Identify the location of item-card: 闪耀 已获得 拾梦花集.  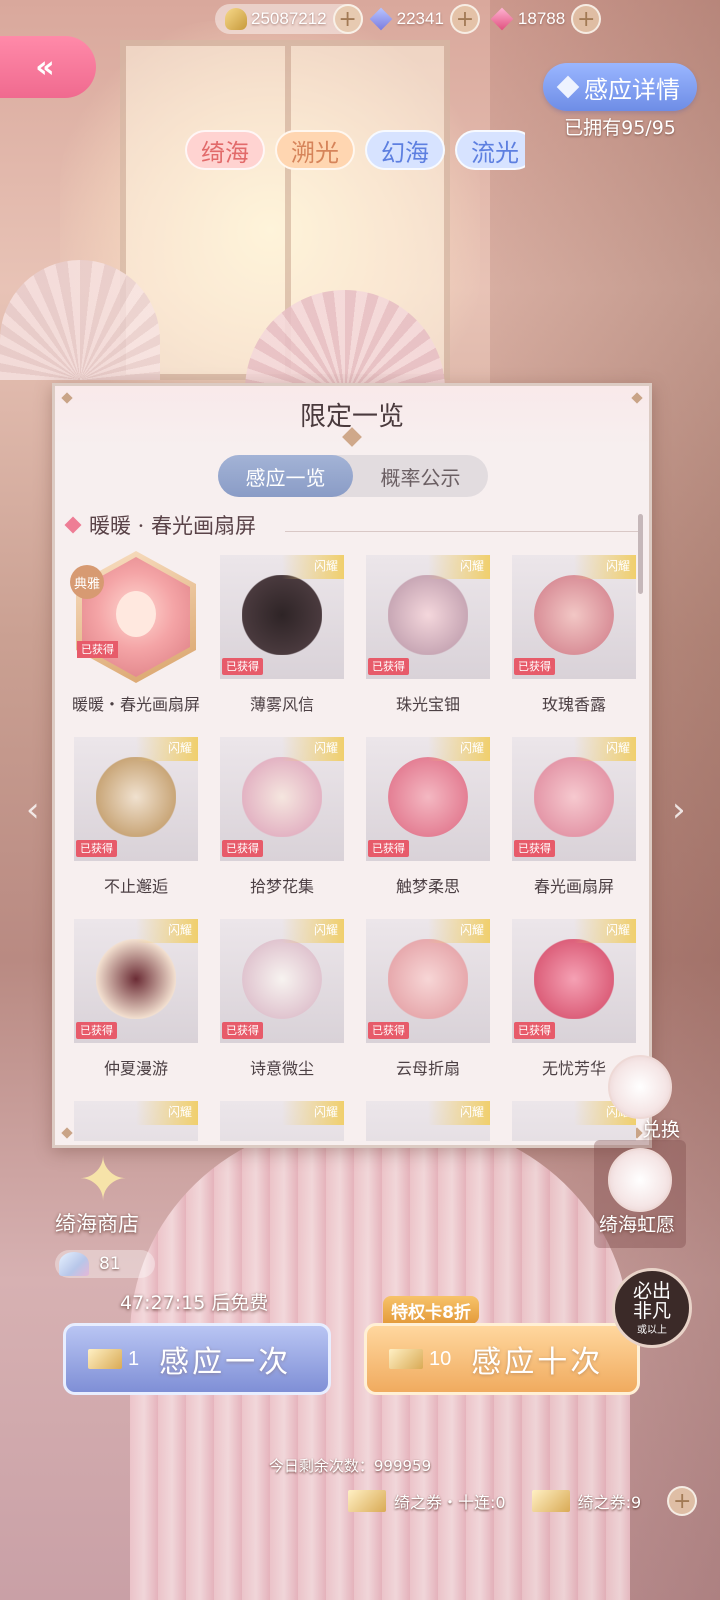
(286, 824).